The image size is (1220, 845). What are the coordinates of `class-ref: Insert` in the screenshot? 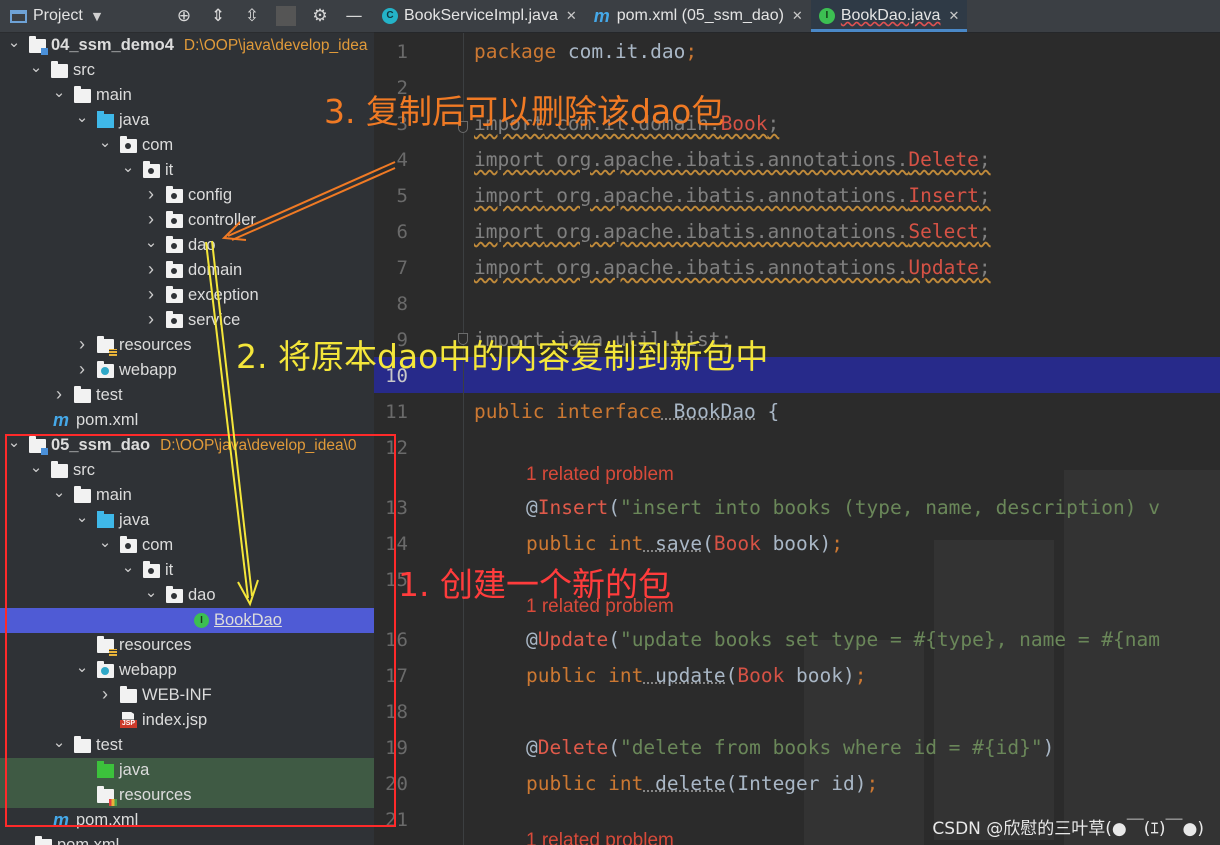 It's located at (943, 195).